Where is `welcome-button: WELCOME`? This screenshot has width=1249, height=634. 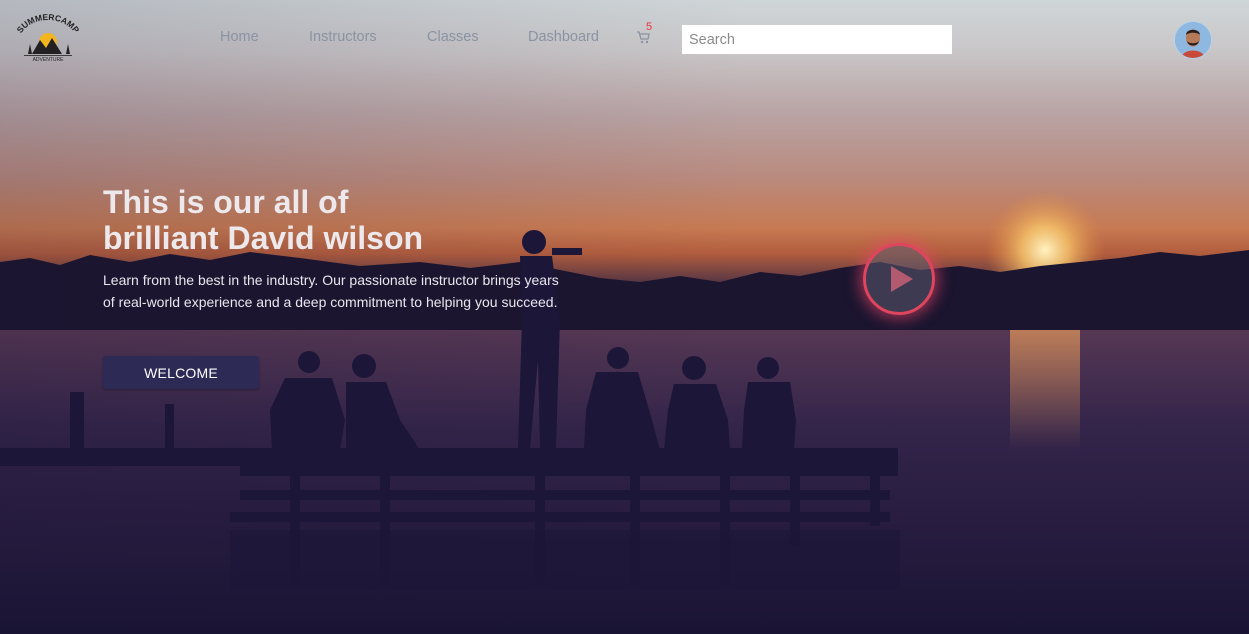
welcome-button: WELCOME is located at coordinates (181, 372).